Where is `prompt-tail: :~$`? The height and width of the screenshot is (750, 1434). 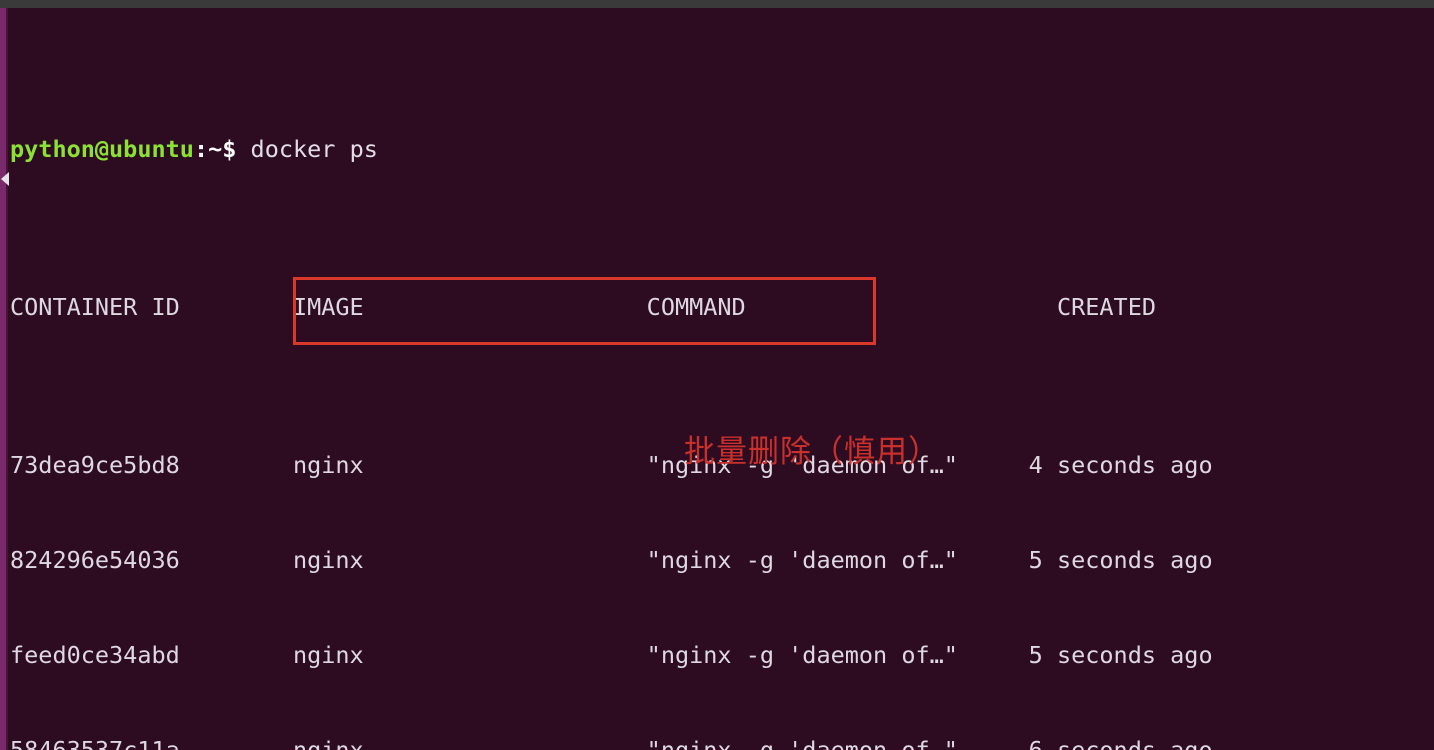
prompt-tail: :~$ is located at coordinates (215, 149).